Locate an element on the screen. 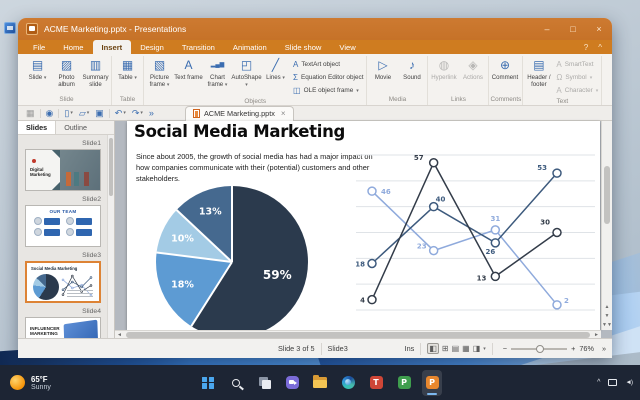  chart-frame-button: ▂▄▆ Chart frame ▾ is located at coordinates (217, 76).